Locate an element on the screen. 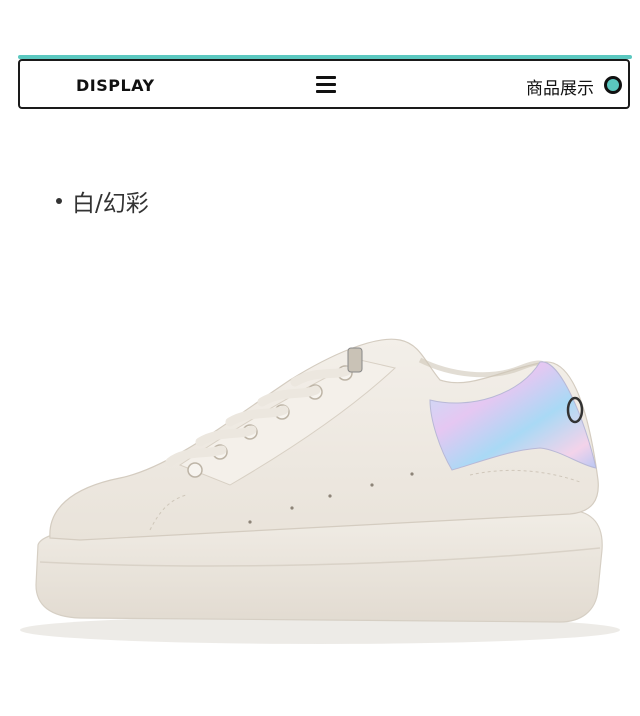 This screenshot has width=640, height=716. brand-label: DISPLAY is located at coordinates (115, 85).